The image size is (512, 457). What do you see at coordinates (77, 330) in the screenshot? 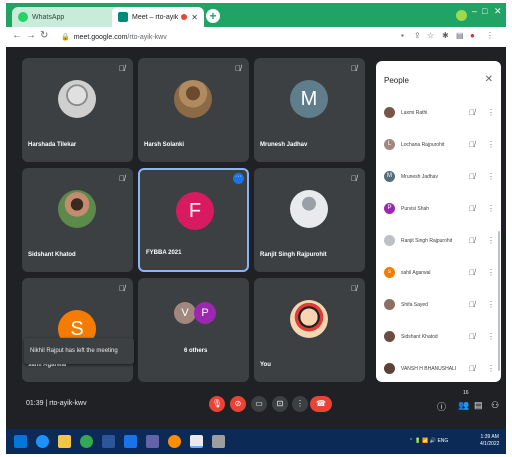
I see `participant-tile: 🎙̸ S sahil Agarwal` at bounding box center [77, 330].